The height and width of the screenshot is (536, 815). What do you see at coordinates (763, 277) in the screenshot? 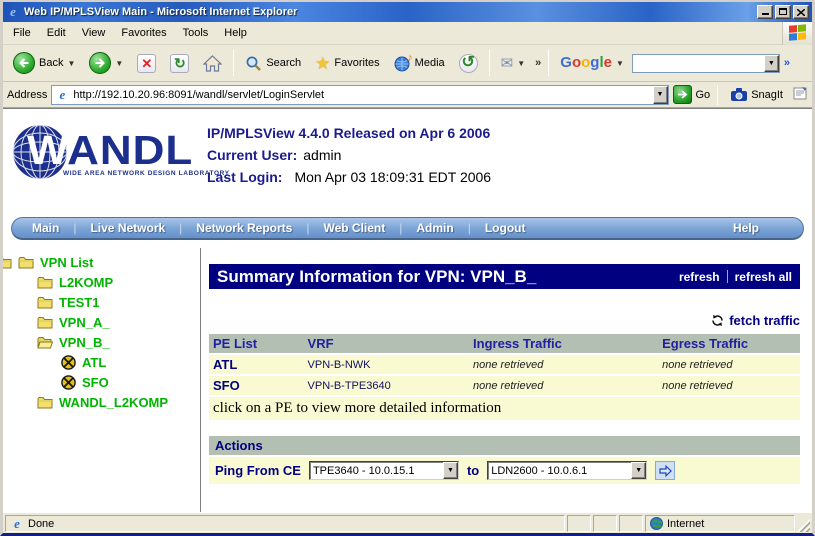
I see `refresh-all-link: refresh all` at bounding box center [763, 277].